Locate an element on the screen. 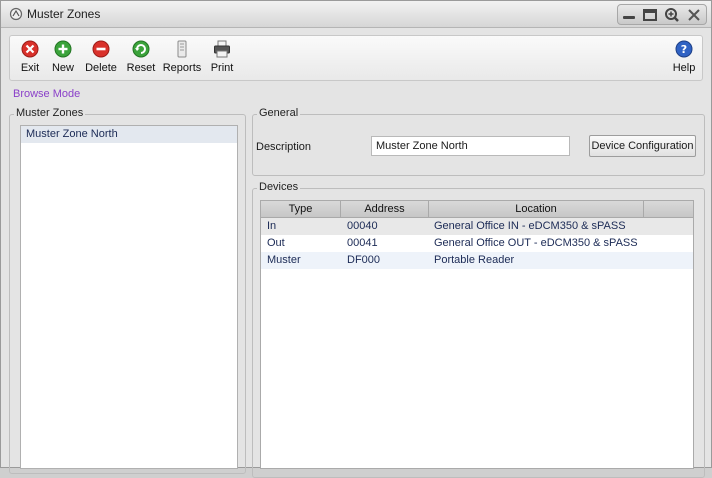 The image size is (712, 478). printer-icon is located at coordinates (222, 49).